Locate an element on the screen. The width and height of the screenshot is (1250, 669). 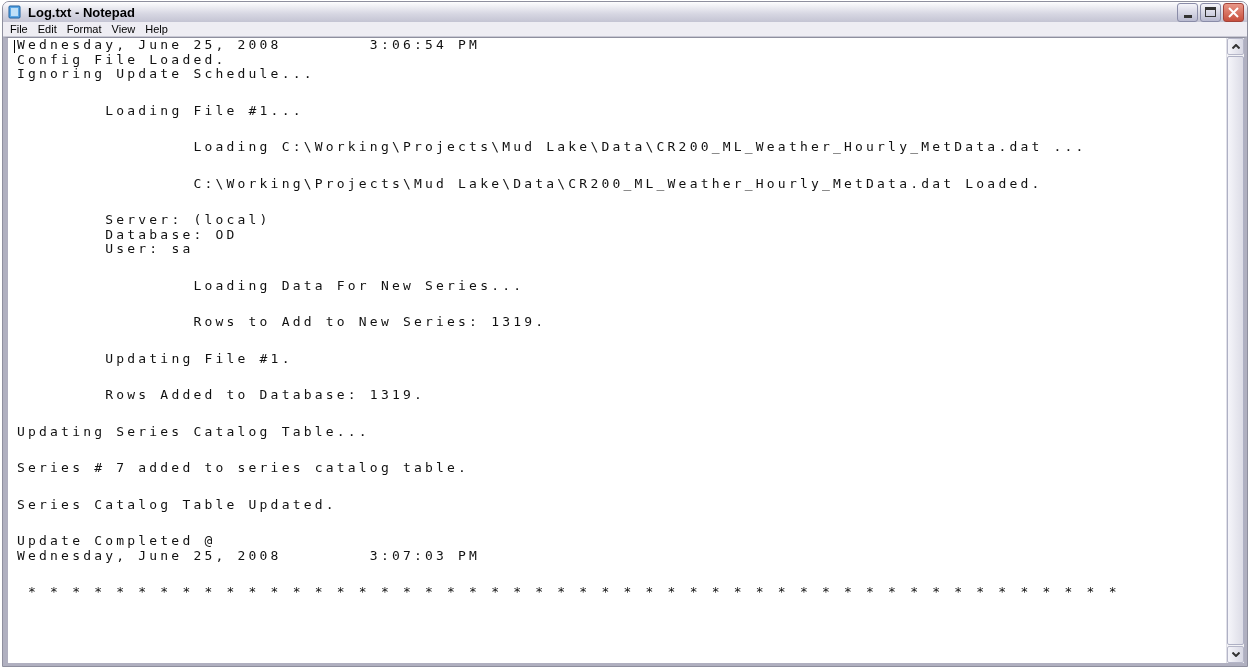
log-line: Config File Loaded. is located at coordinates (122, 59).